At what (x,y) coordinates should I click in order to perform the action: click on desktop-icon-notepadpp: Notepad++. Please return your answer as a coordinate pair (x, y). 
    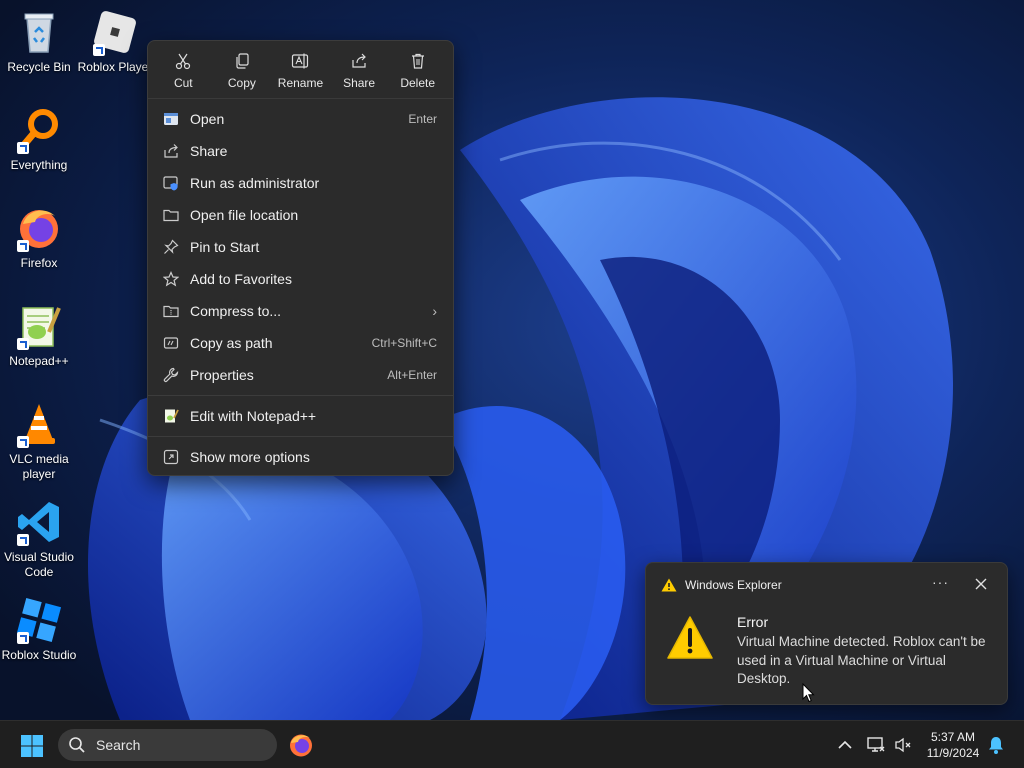
    Looking at the image, I should click on (39, 335).